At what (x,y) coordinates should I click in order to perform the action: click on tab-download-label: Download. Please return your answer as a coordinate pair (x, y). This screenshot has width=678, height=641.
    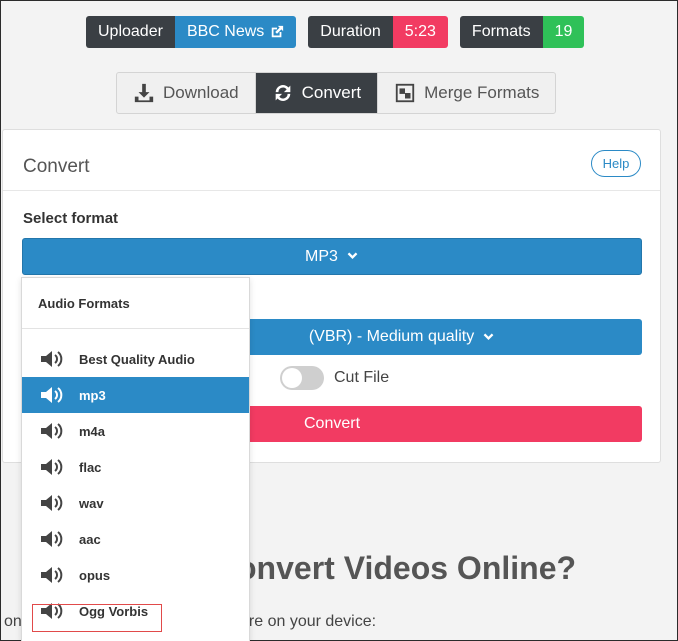
    Looking at the image, I should click on (201, 92).